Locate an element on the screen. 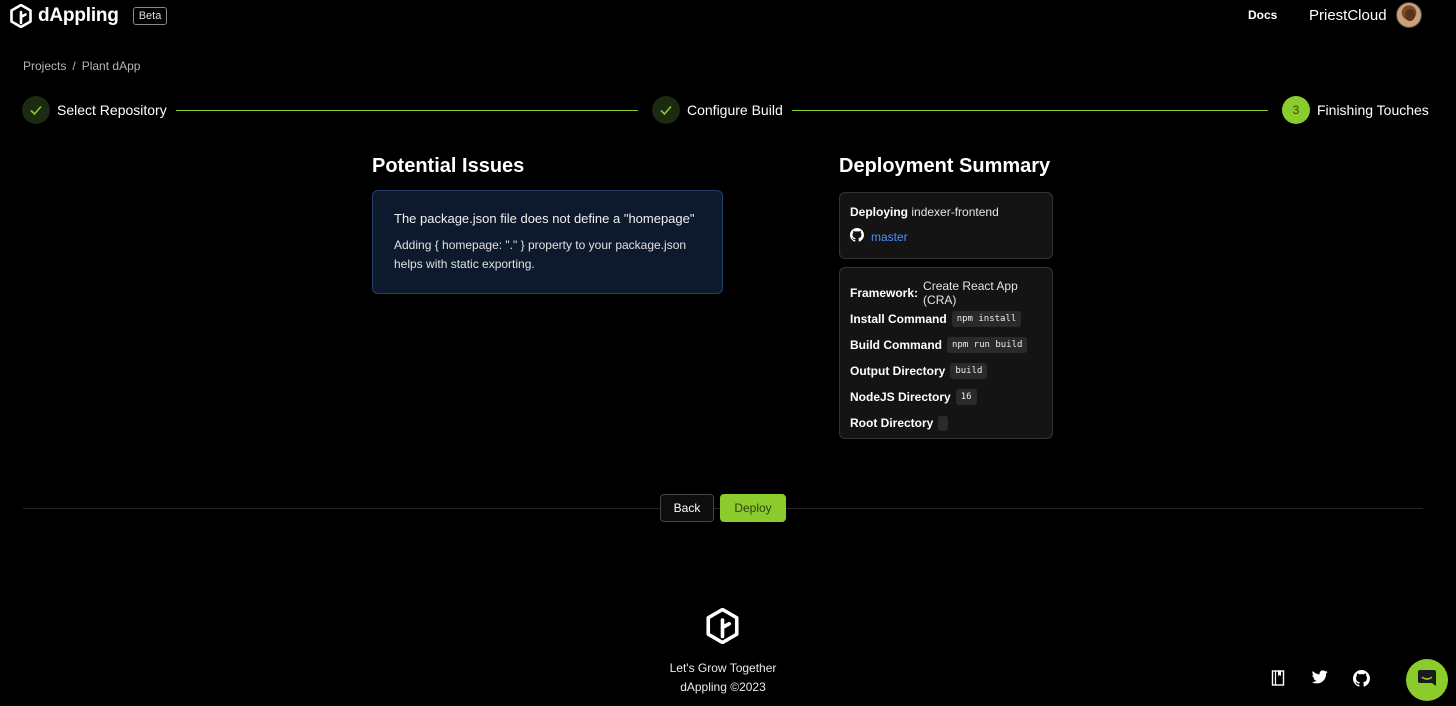  deploy-button: Deploy is located at coordinates (753, 508).